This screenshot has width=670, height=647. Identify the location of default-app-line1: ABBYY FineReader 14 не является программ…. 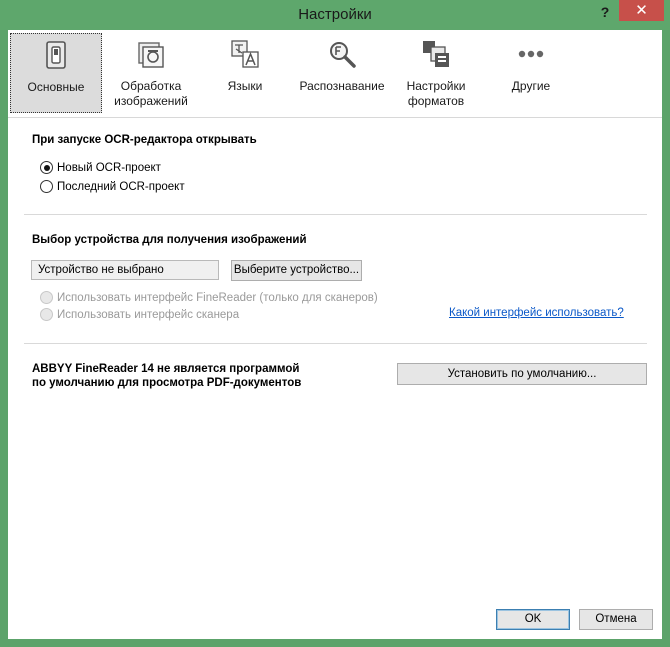
(166, 369).